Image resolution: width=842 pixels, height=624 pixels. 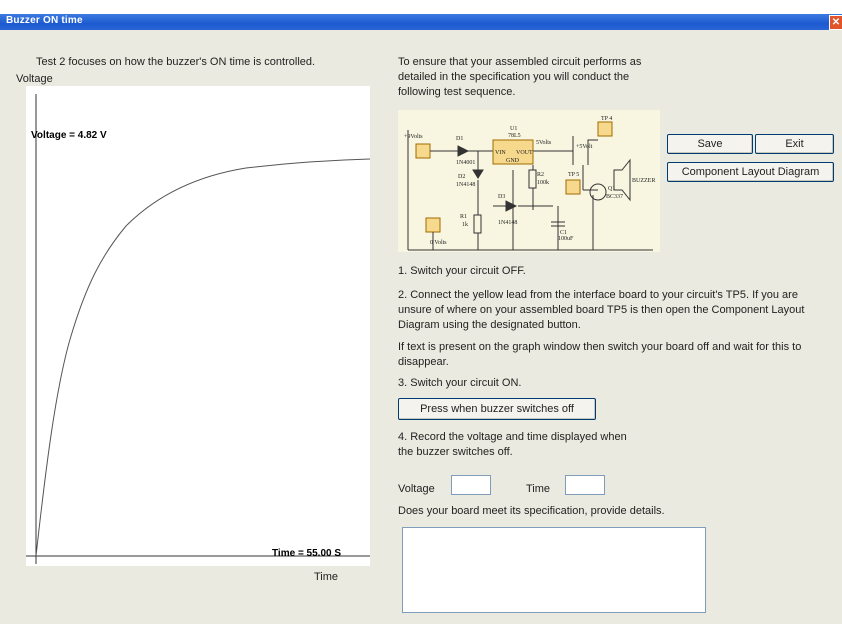 What do you see at coordinates (500, 153) in the screenshot?
I see `vin-label: VIN` at bounding box center [500, 153].